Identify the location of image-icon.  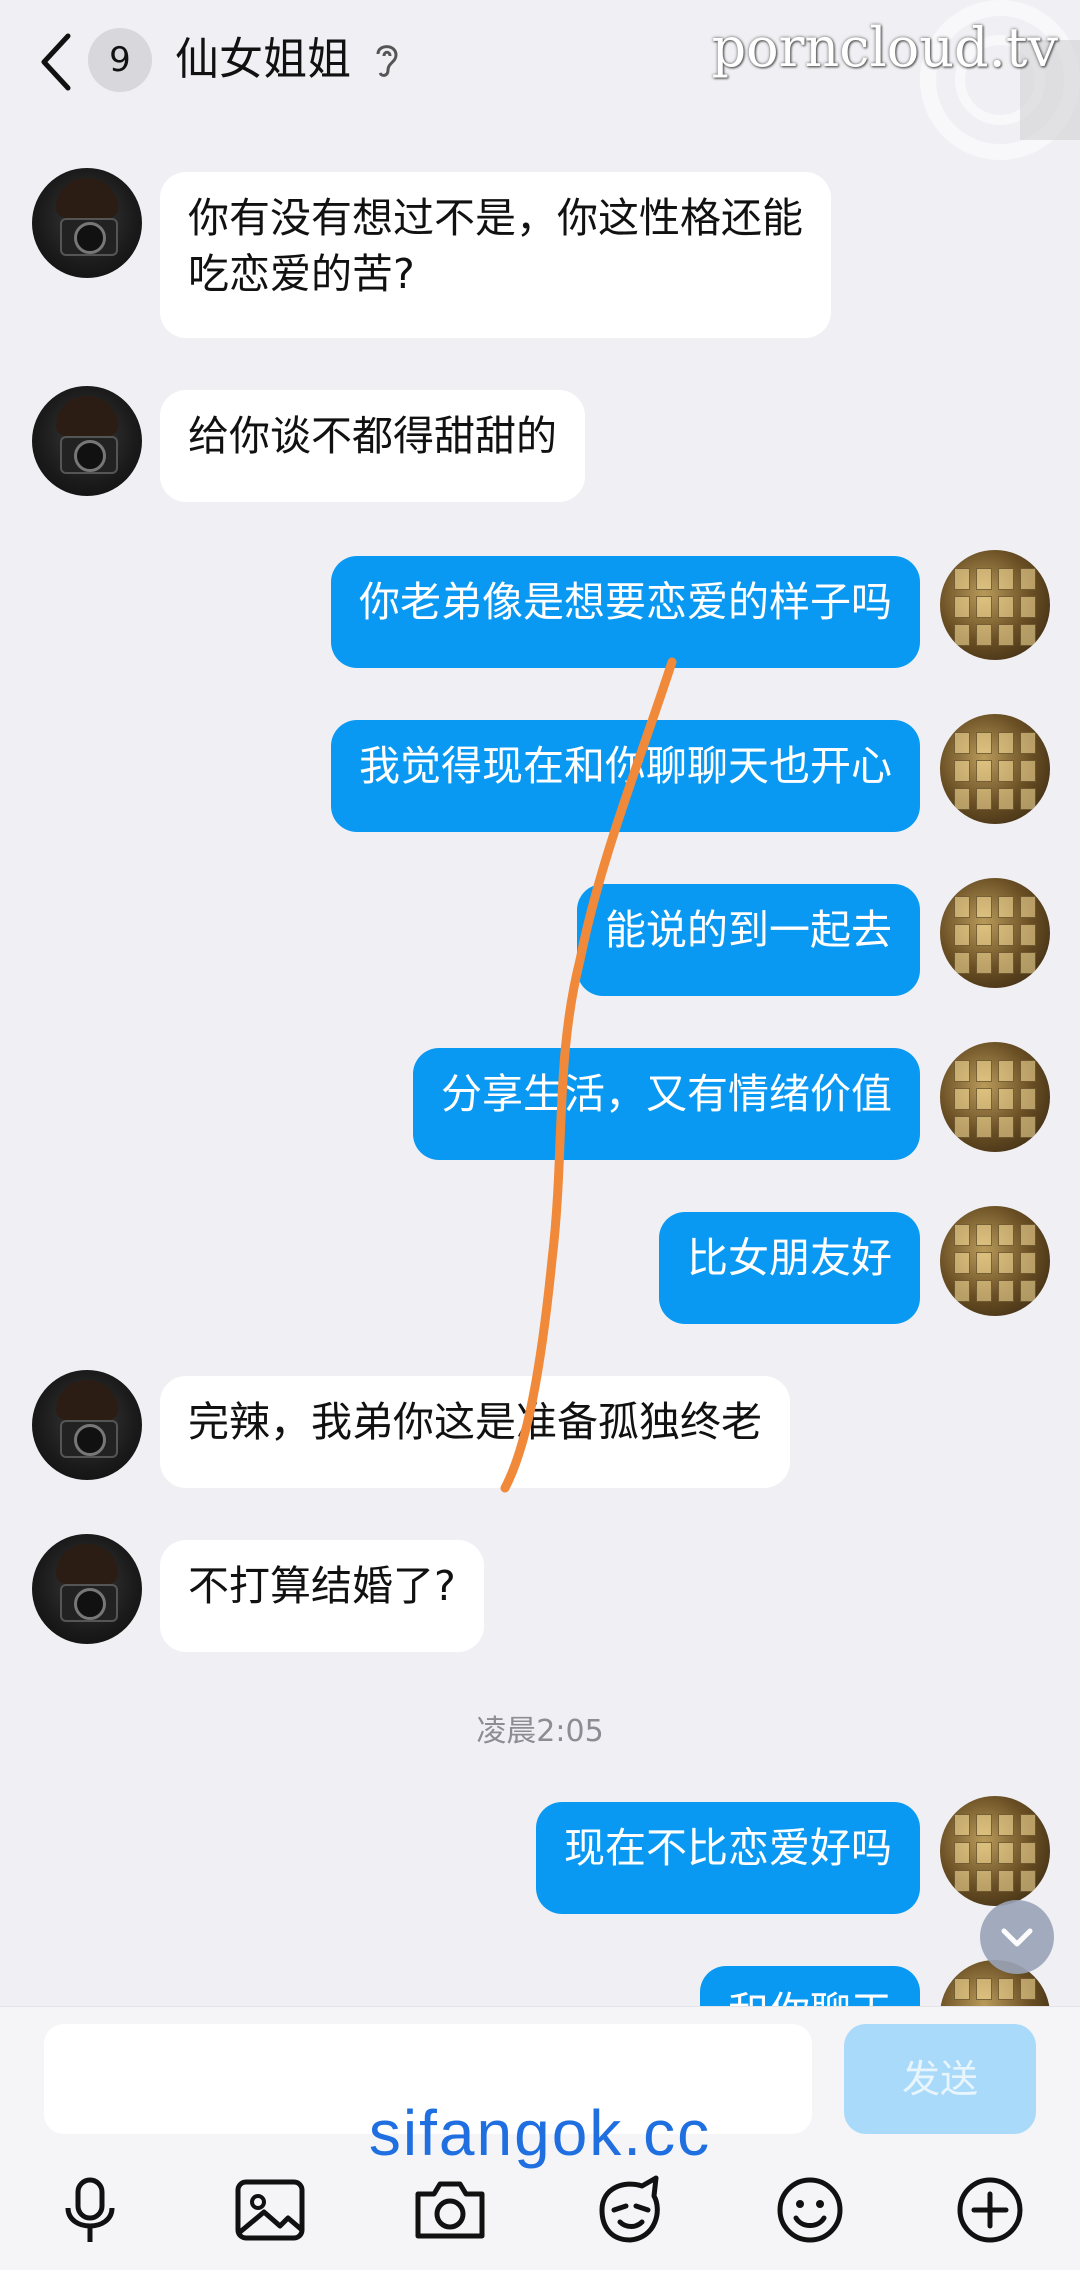
(270, 2210).